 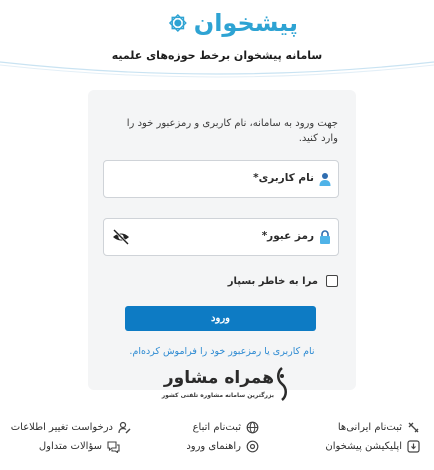 What do you see at coordinates (218, 378) in the screenshot?
I see `watermark-title: همراه مشاور` at bounding box center [218, 378].